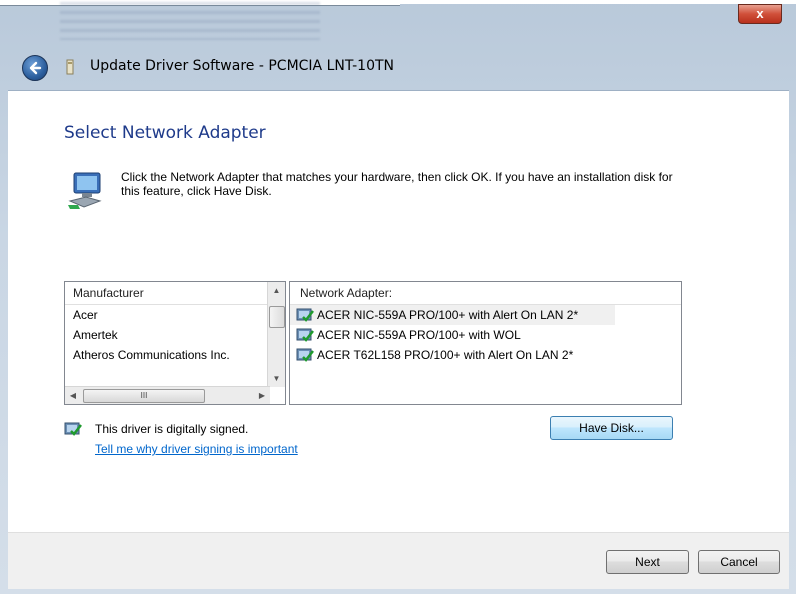 Image resolution: width=796 pixels, height=594 pixels. What do you see at coordinates (276, 378) in the screenshot?
I see `scroll-down-icon: ▼` at bounding box center [276, 378].